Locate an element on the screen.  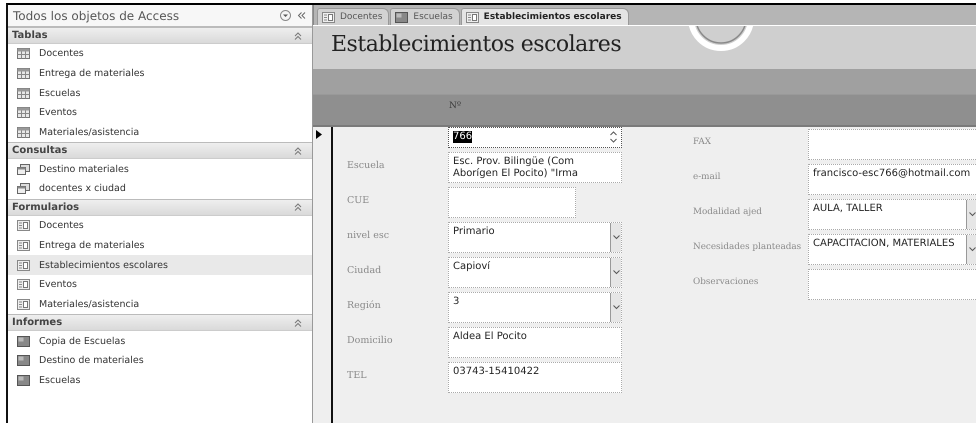
group-header: Informes is located at coordinates (160, 323).